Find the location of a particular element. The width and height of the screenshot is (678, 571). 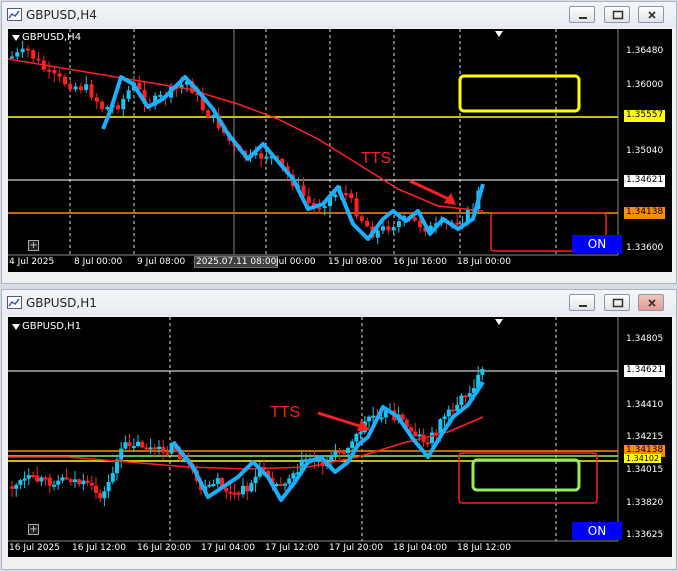

time-axis-label: 17 Jul 20:00 is located at coordinates (356, 548).